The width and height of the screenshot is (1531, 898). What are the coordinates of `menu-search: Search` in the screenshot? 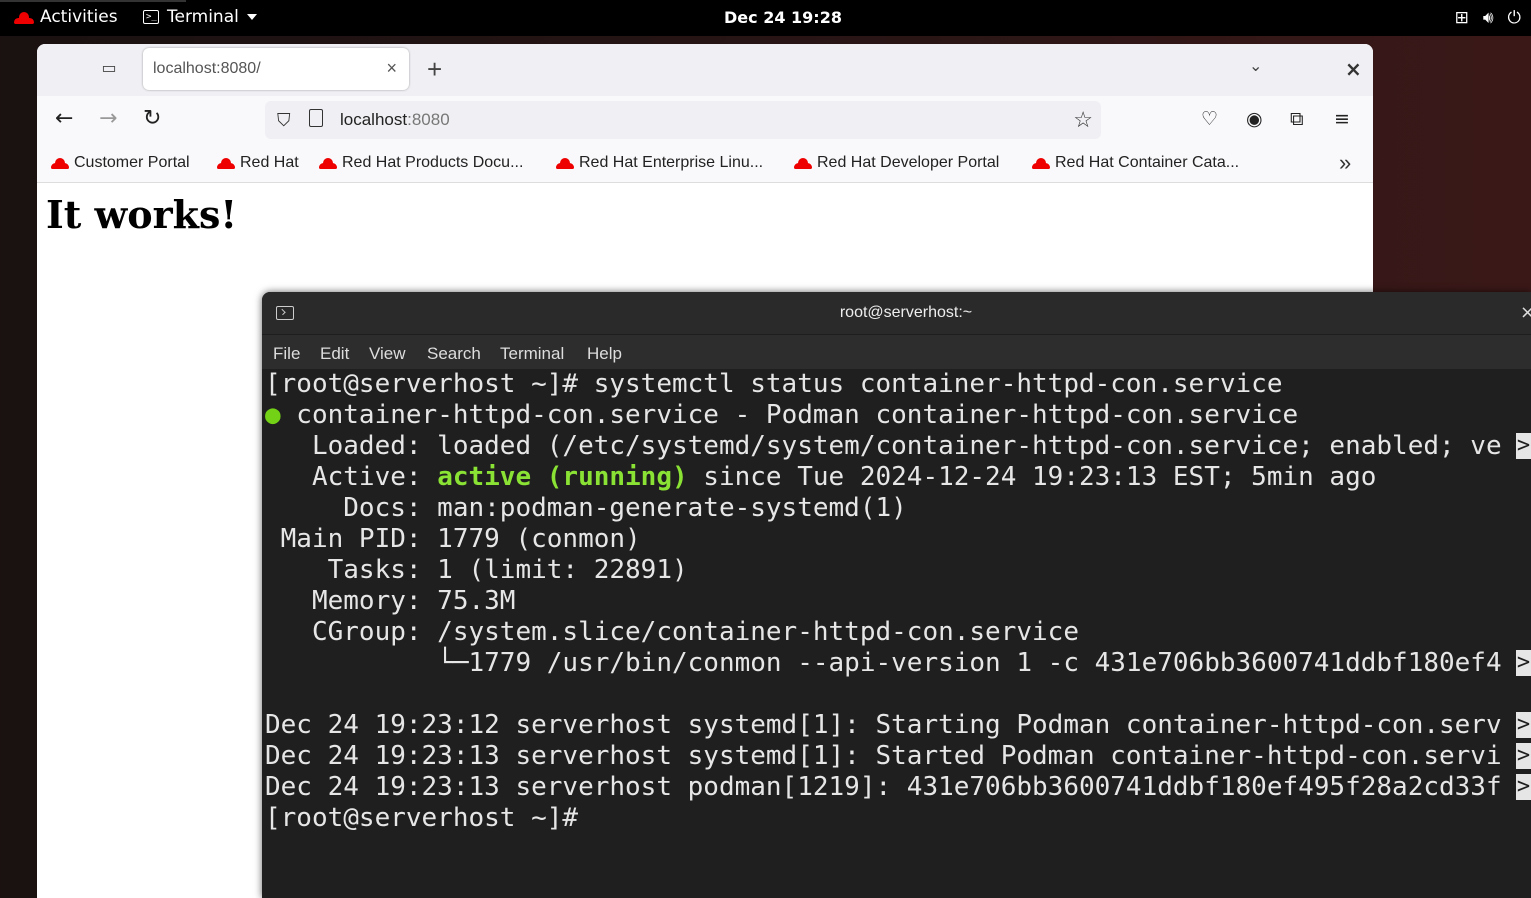 It's located at (454, 354).